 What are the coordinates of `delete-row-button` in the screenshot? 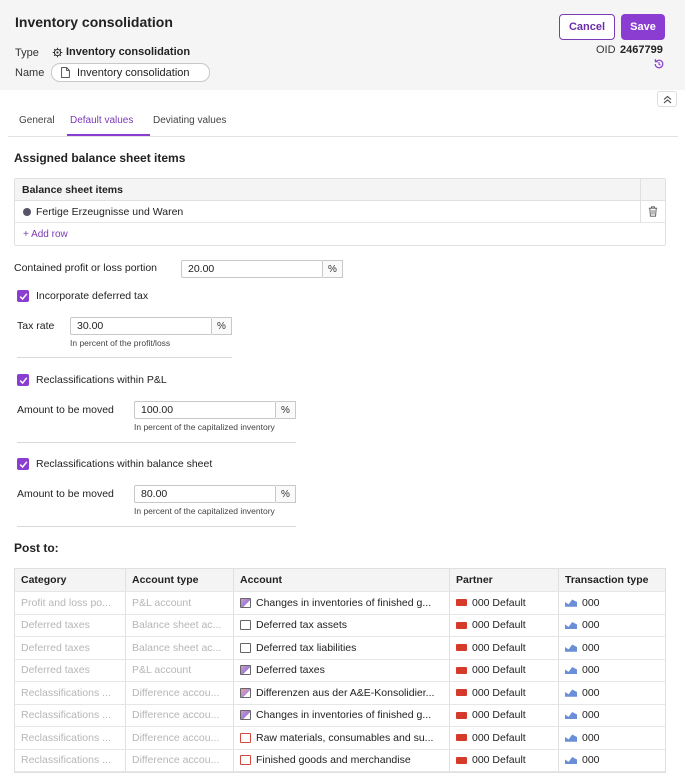 It's located at (652, 212).